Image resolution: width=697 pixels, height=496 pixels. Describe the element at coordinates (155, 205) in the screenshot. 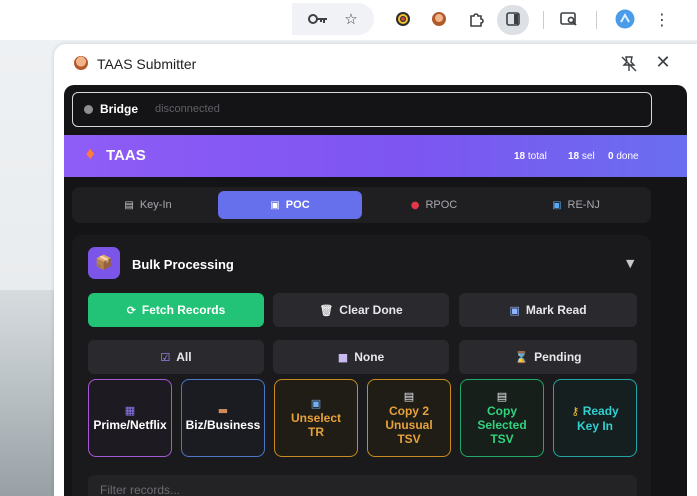

I see `tab-label: Key-In` at that location.